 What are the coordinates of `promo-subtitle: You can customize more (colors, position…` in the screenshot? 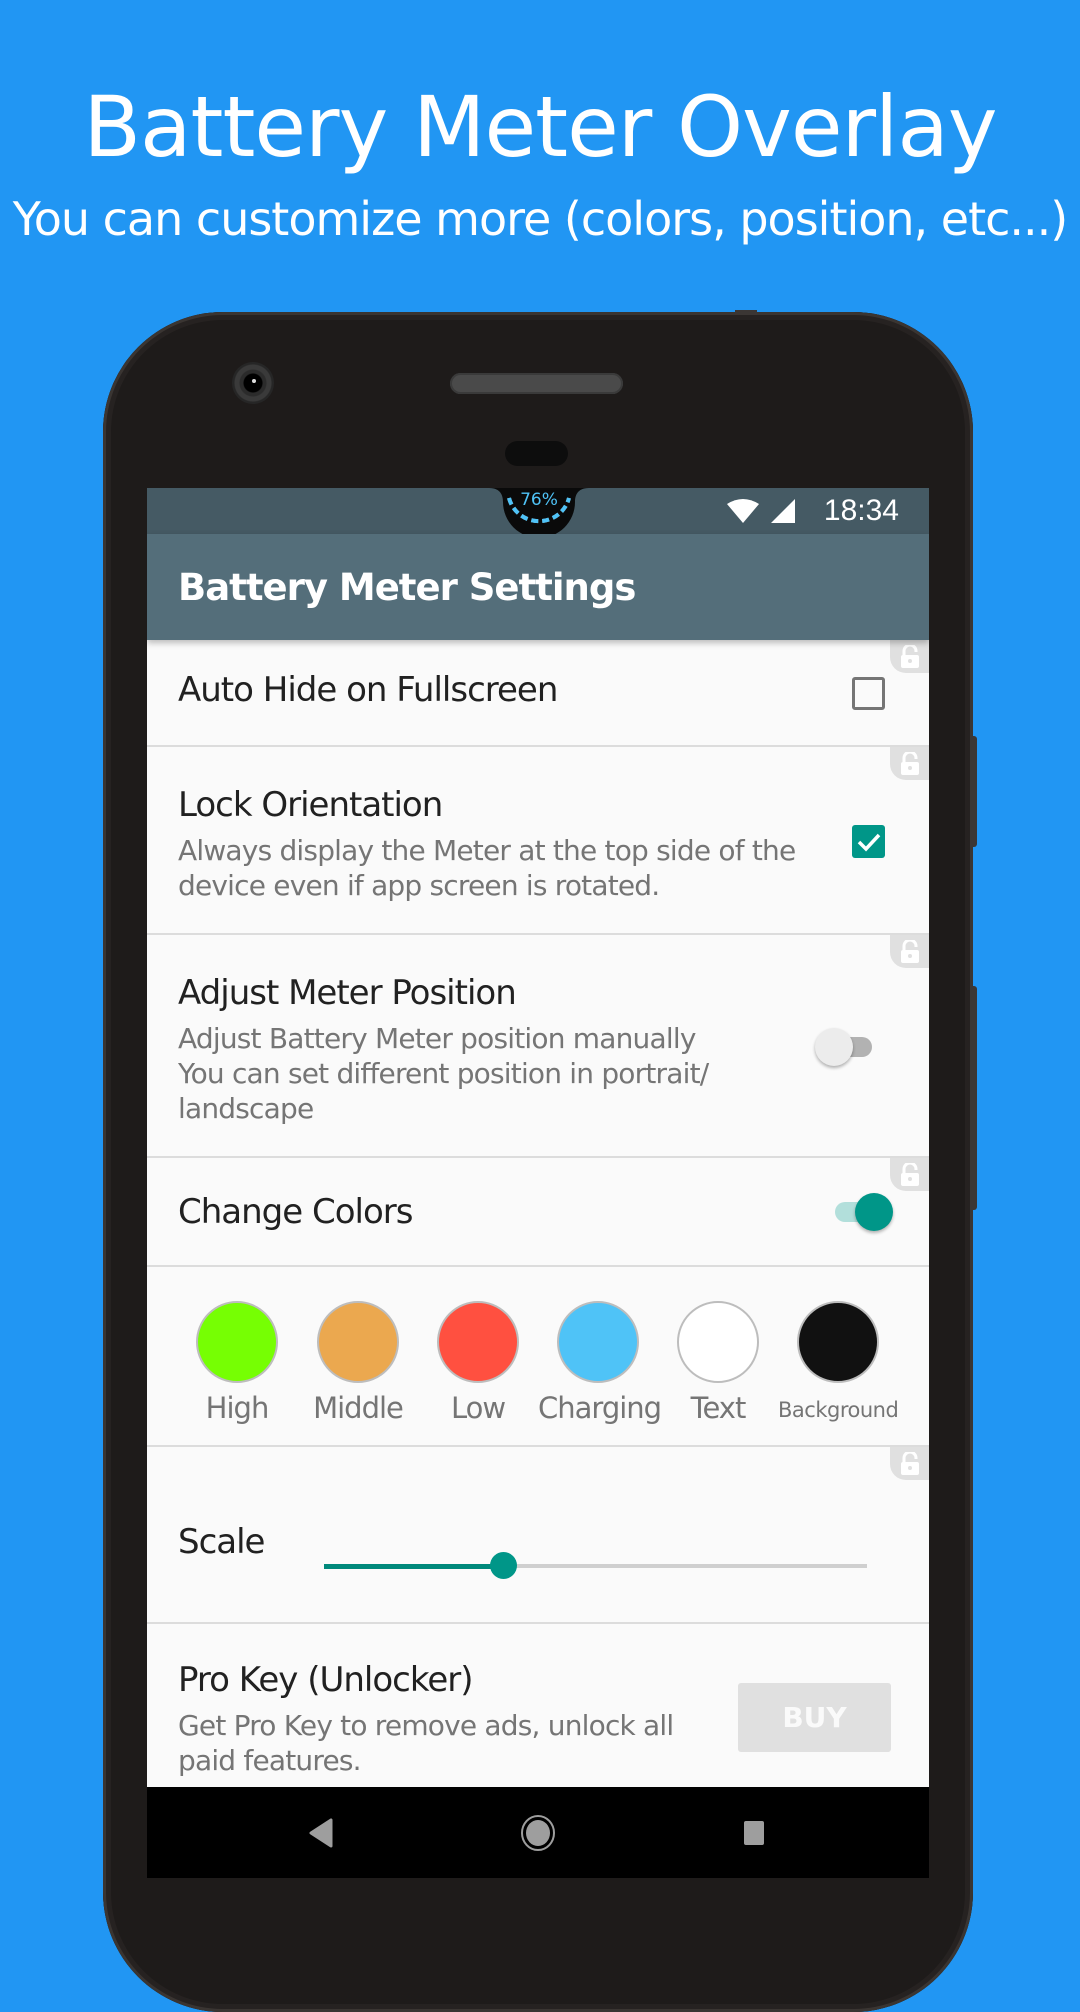 It's located at (540, 219).